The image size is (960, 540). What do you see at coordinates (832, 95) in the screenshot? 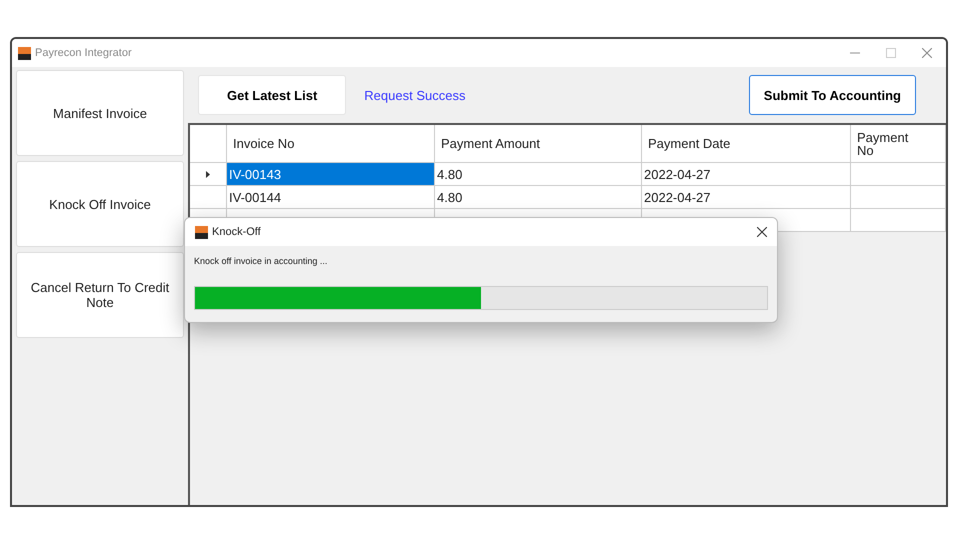
I see `submit-button: Submit To Accounting` at bounding box center [832, 95].